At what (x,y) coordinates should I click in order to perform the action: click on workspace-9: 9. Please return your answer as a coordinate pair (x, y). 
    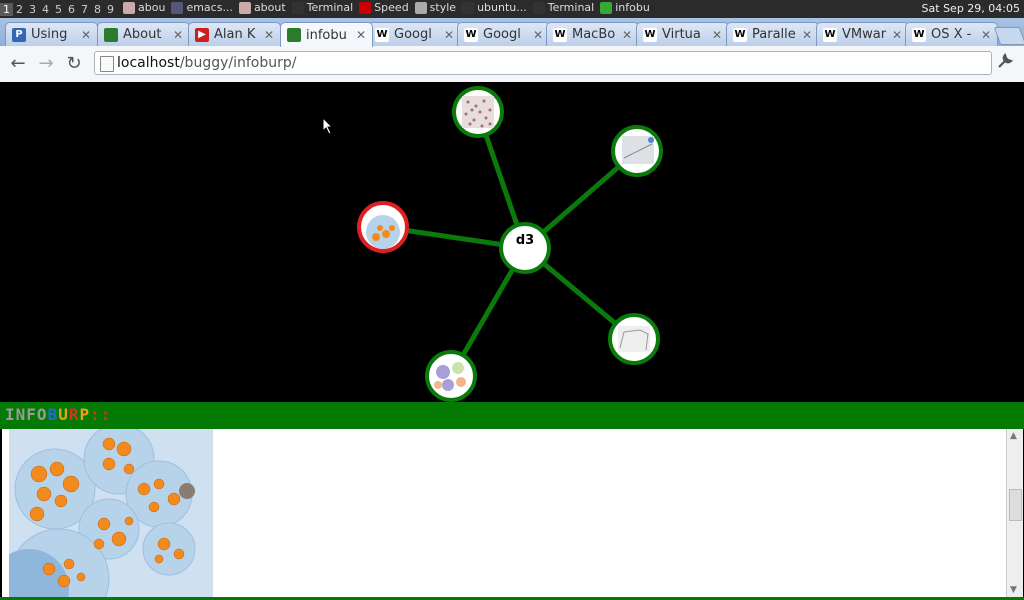
    Looking at the image, I should click on (110, 9).